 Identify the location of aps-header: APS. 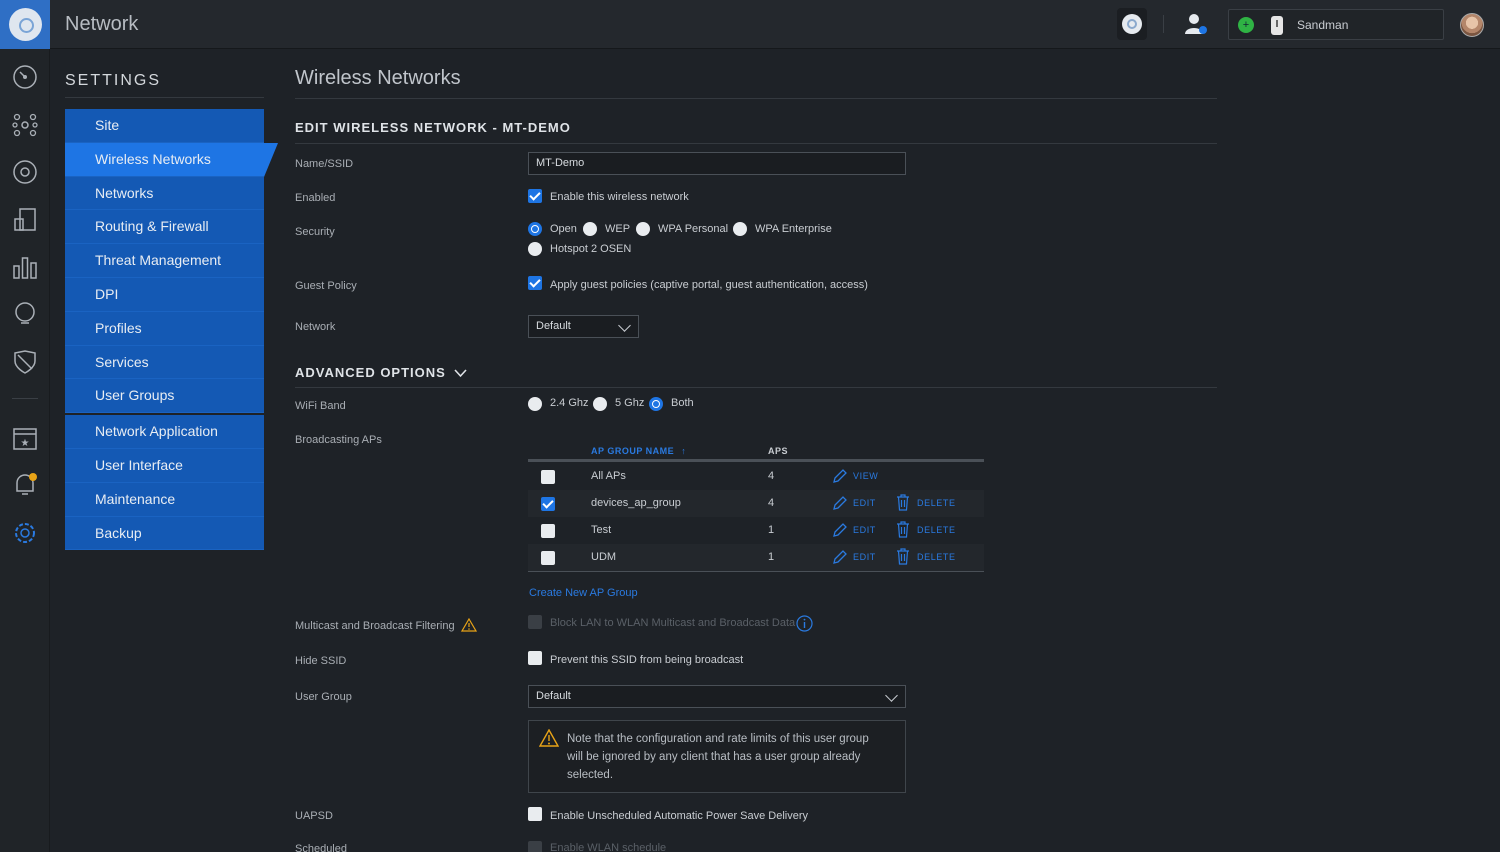
(778, 451).